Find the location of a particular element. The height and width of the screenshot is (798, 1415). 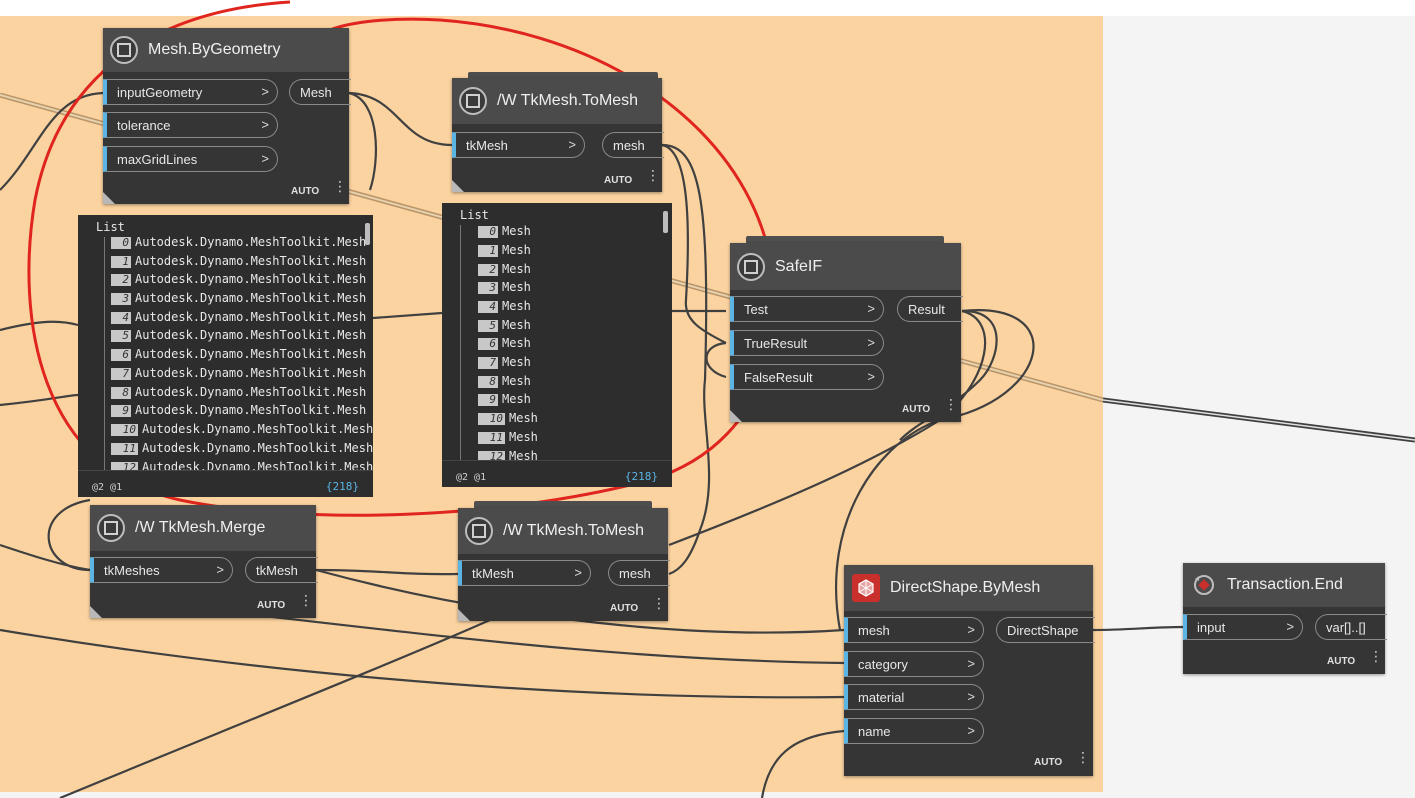

node-transaction-end: Transaction.End input > var[]..[] AUTO ⋮ is located at coordinates (1285, 618).